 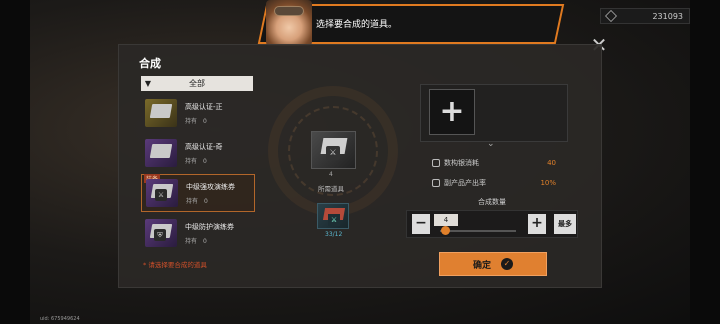 I want to click on byproduct-row: 副产品产出率 10%, so click(x=497, y=183).